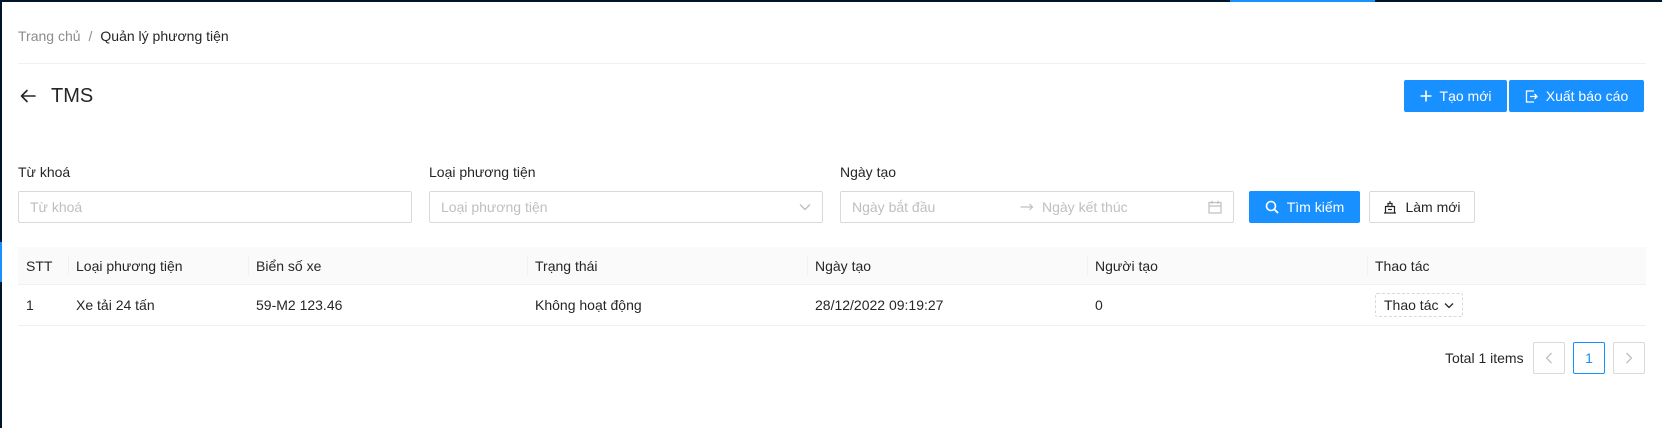 This screenshot has width=1662, height=428. I want to click on vehicle-type-placeholder: Loại phương tiện, so click(494, 207).